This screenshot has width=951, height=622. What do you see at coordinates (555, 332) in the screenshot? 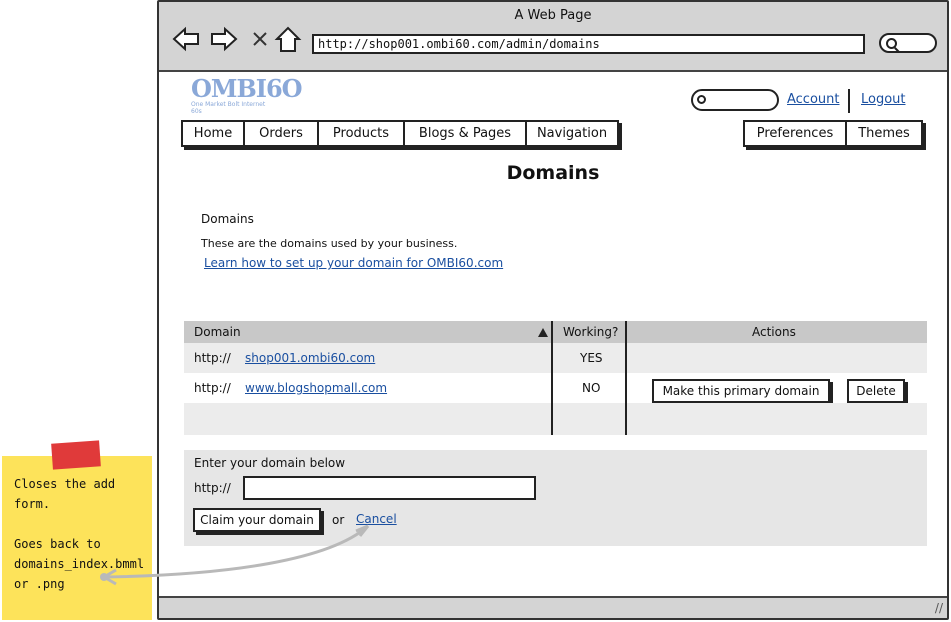
I see `table-header: Domain Working? Actions` at bounding box center [555, 332].